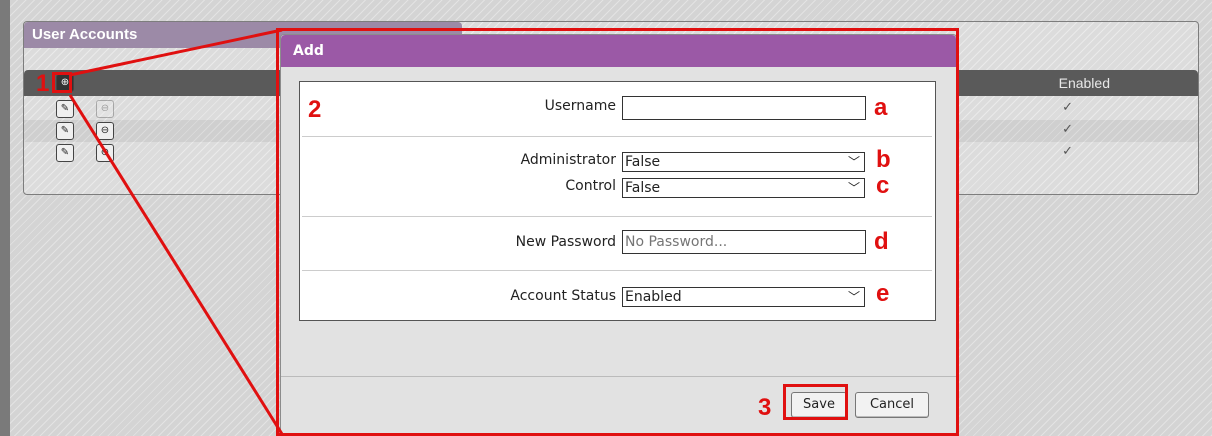 Image resolution: width=1212 pixels, height=436 pixels. I want to click on annotation-step-2: 2, so click(315, 109).